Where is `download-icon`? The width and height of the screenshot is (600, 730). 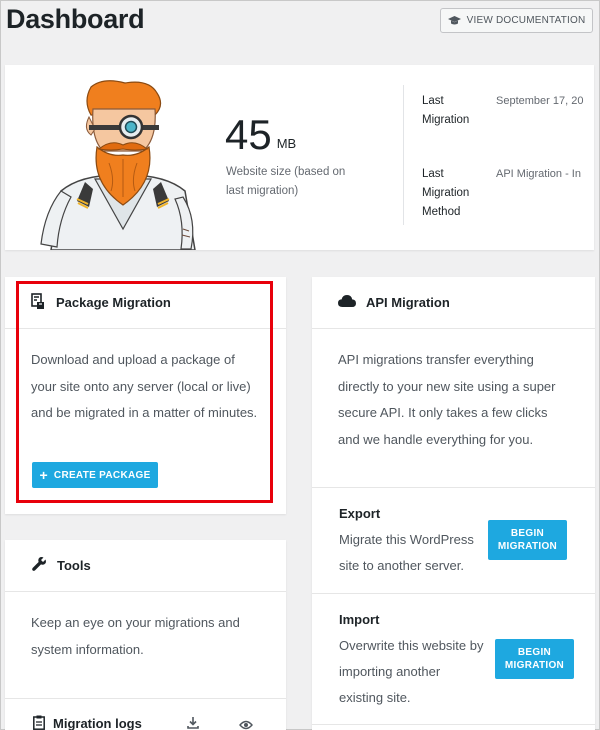
download-icon is located at coordinates (193, 723).